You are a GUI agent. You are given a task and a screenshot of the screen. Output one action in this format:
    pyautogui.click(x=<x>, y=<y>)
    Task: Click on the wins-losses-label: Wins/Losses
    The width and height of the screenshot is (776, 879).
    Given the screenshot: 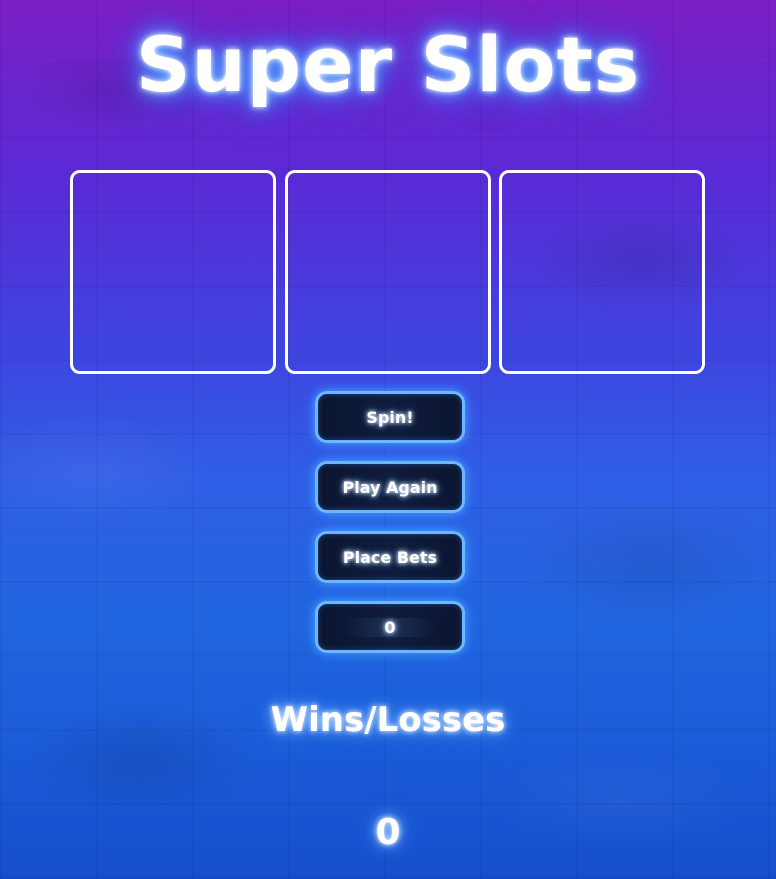 What is the action you would take?
    pyautogui.click(x=388, y=720)
    